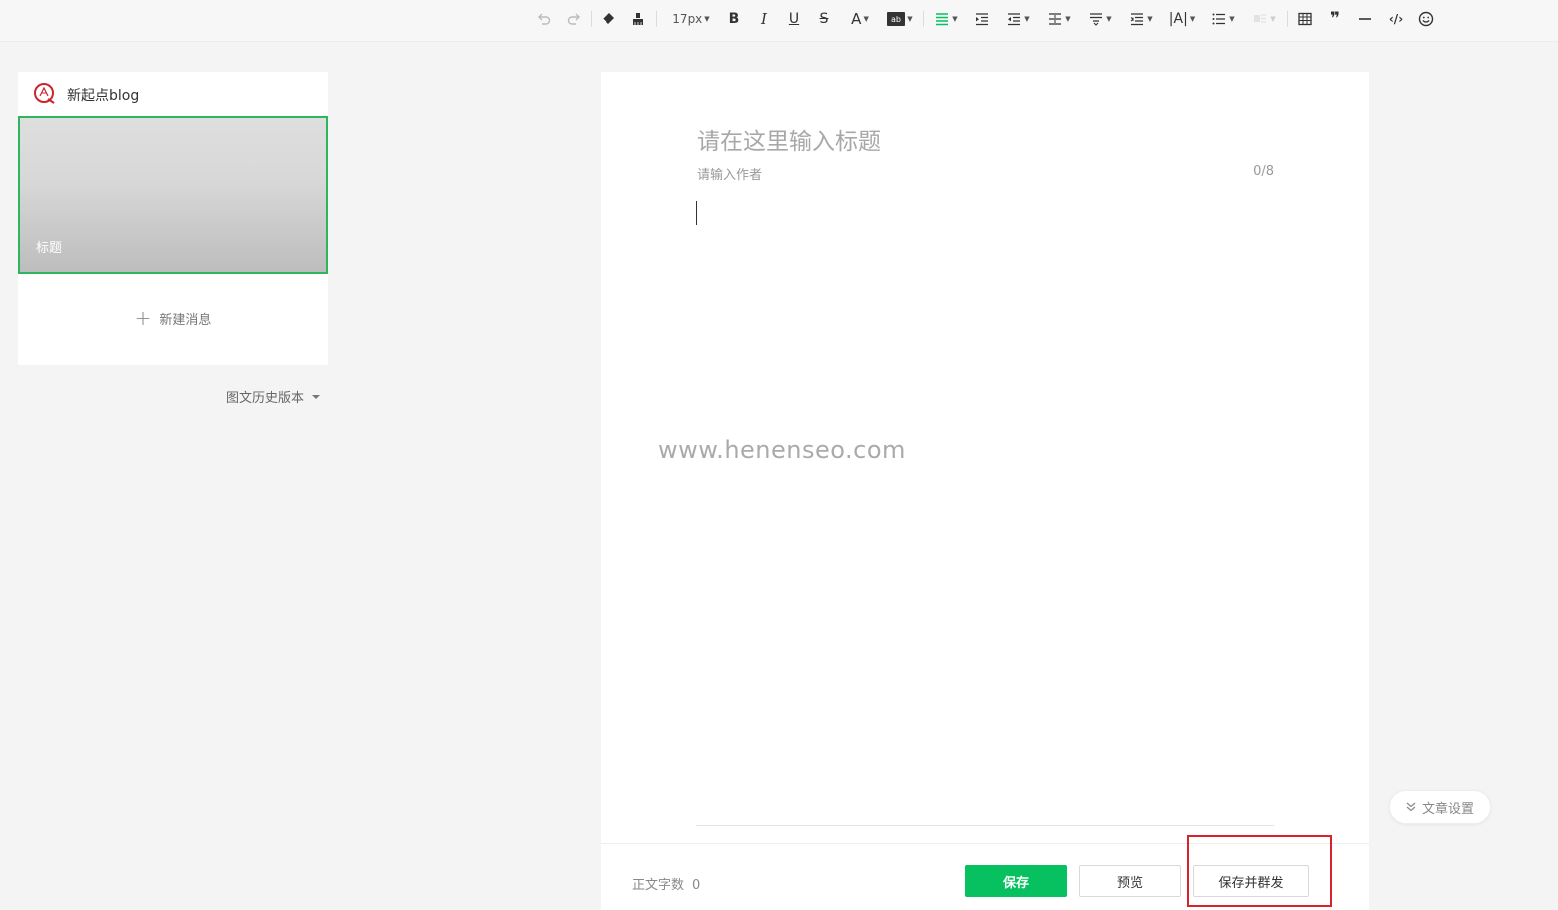 This screenshot has height=910, width=1558. Describe the element at coordinates (638, 19) in the screenshot. I see `format-brush-icon` at that location.